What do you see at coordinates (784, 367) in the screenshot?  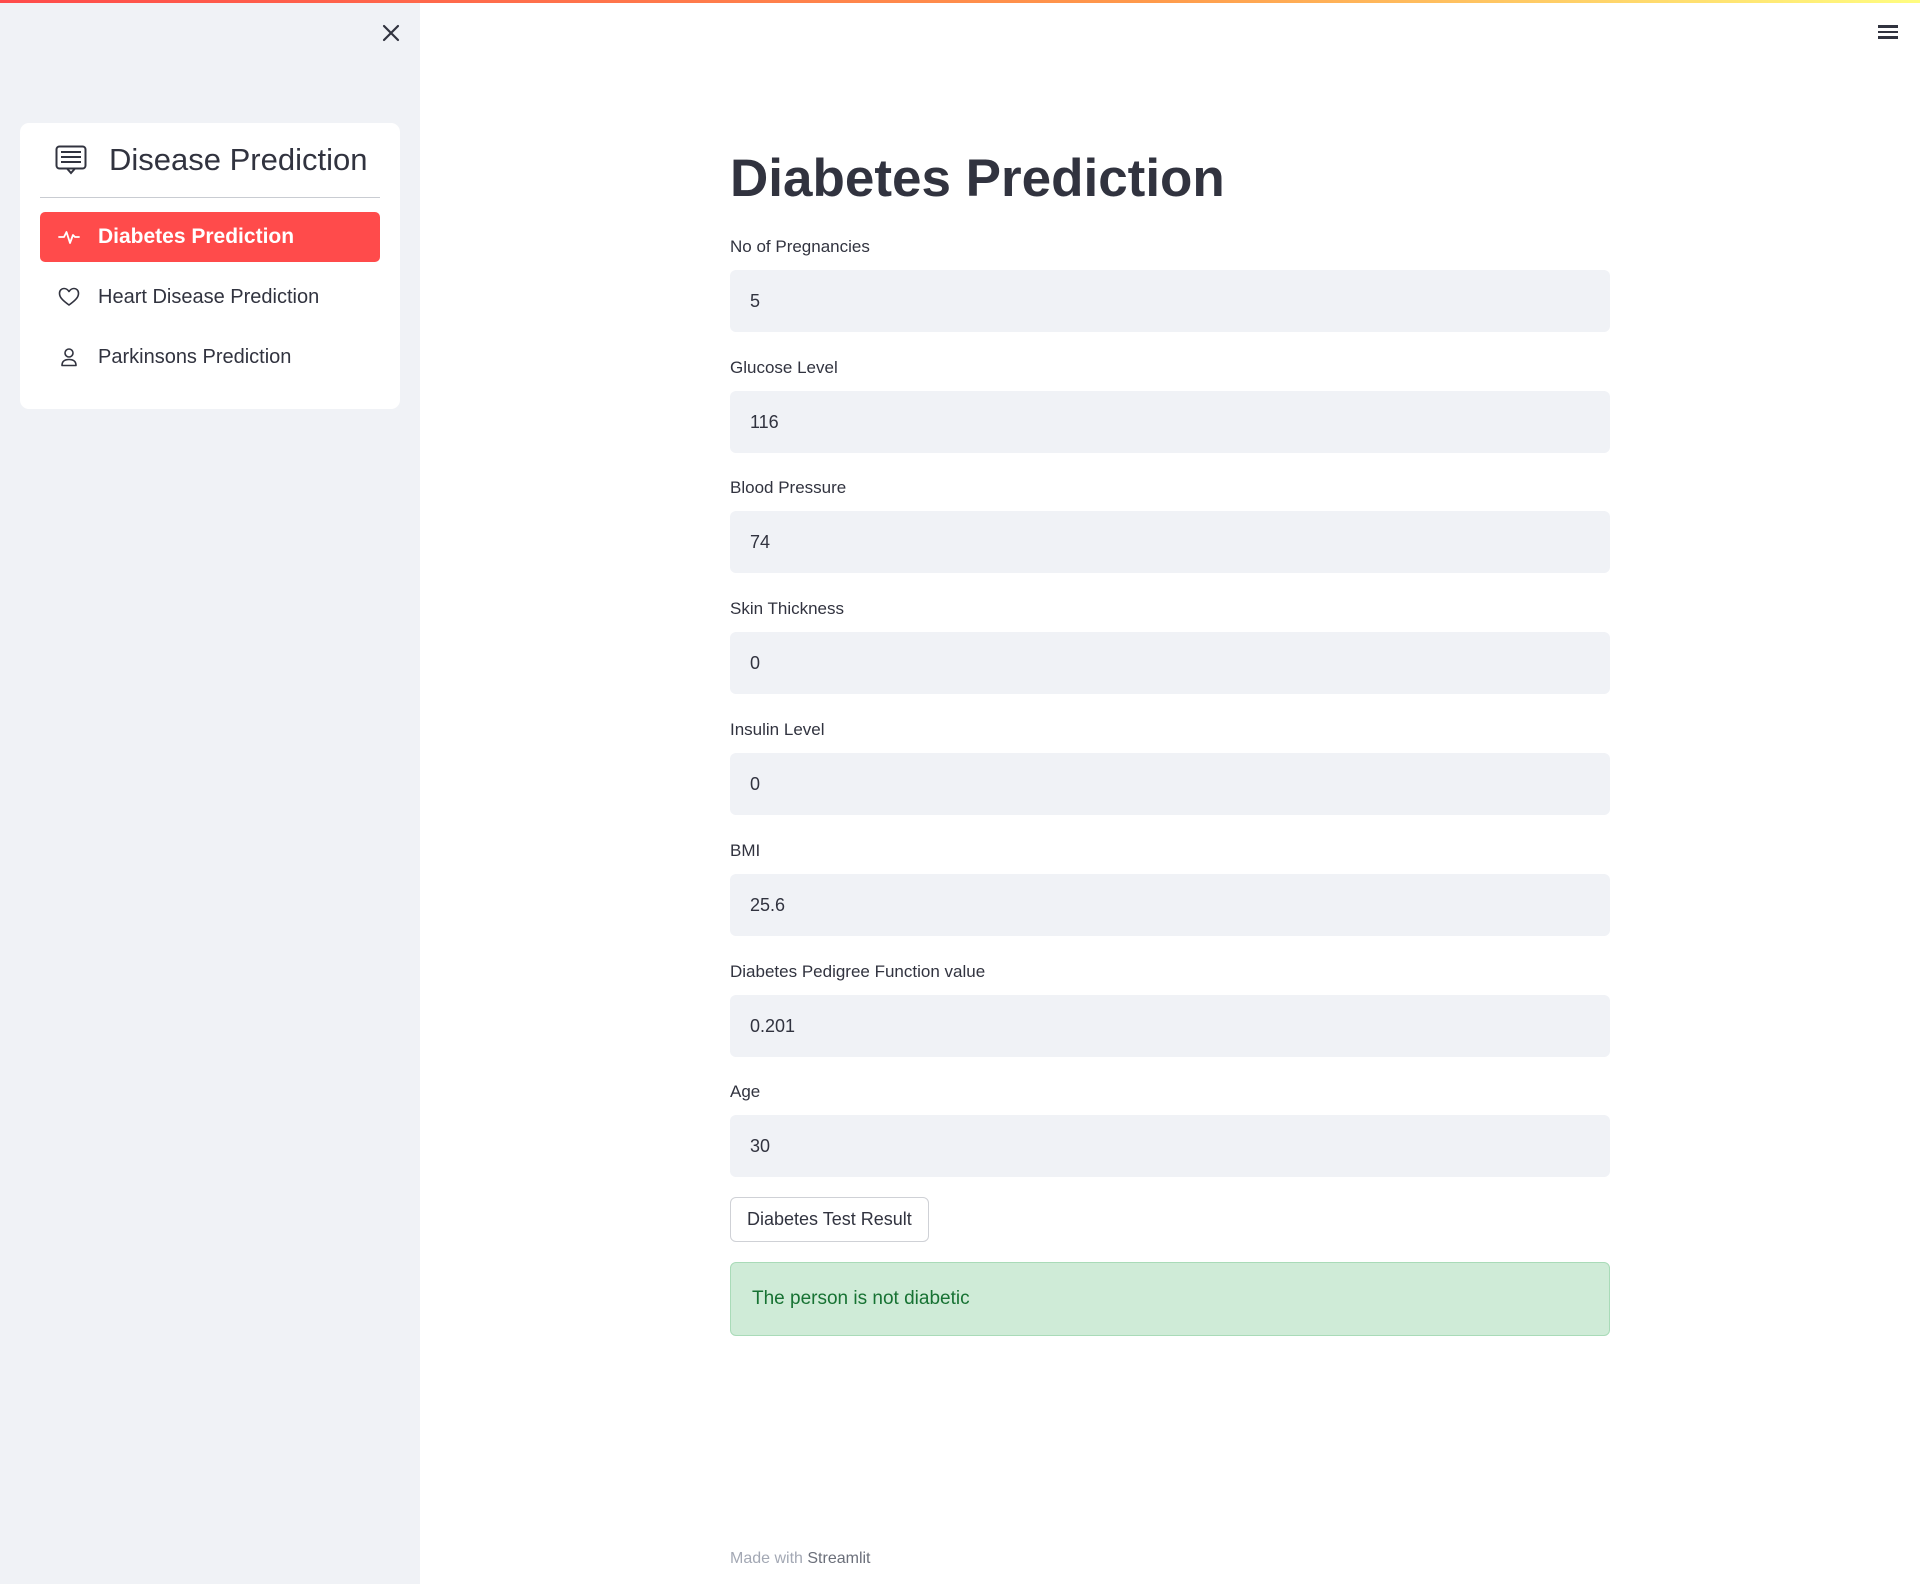 I see `glucose-label: Glucose Level` at bounding box center [784, 367].